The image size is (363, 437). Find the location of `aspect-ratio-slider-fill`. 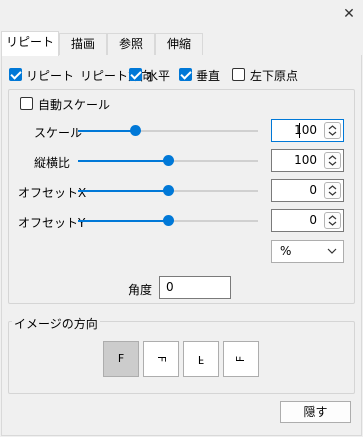

aspect-ratio-slider-fill is located at coordinates (123, 161).